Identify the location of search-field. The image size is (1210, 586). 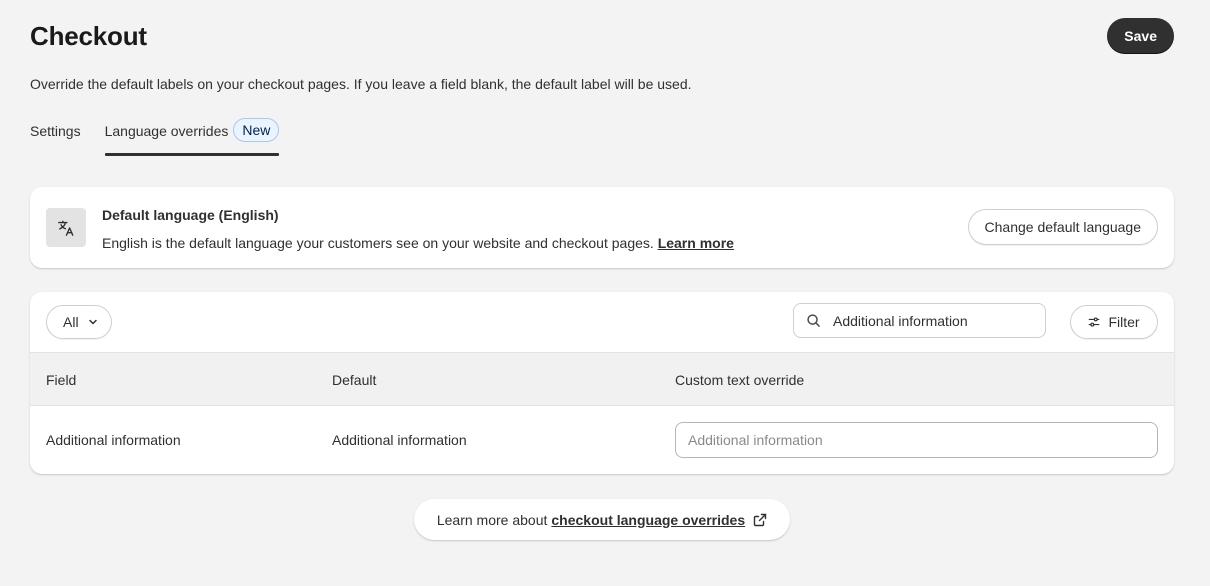
(919, 320).